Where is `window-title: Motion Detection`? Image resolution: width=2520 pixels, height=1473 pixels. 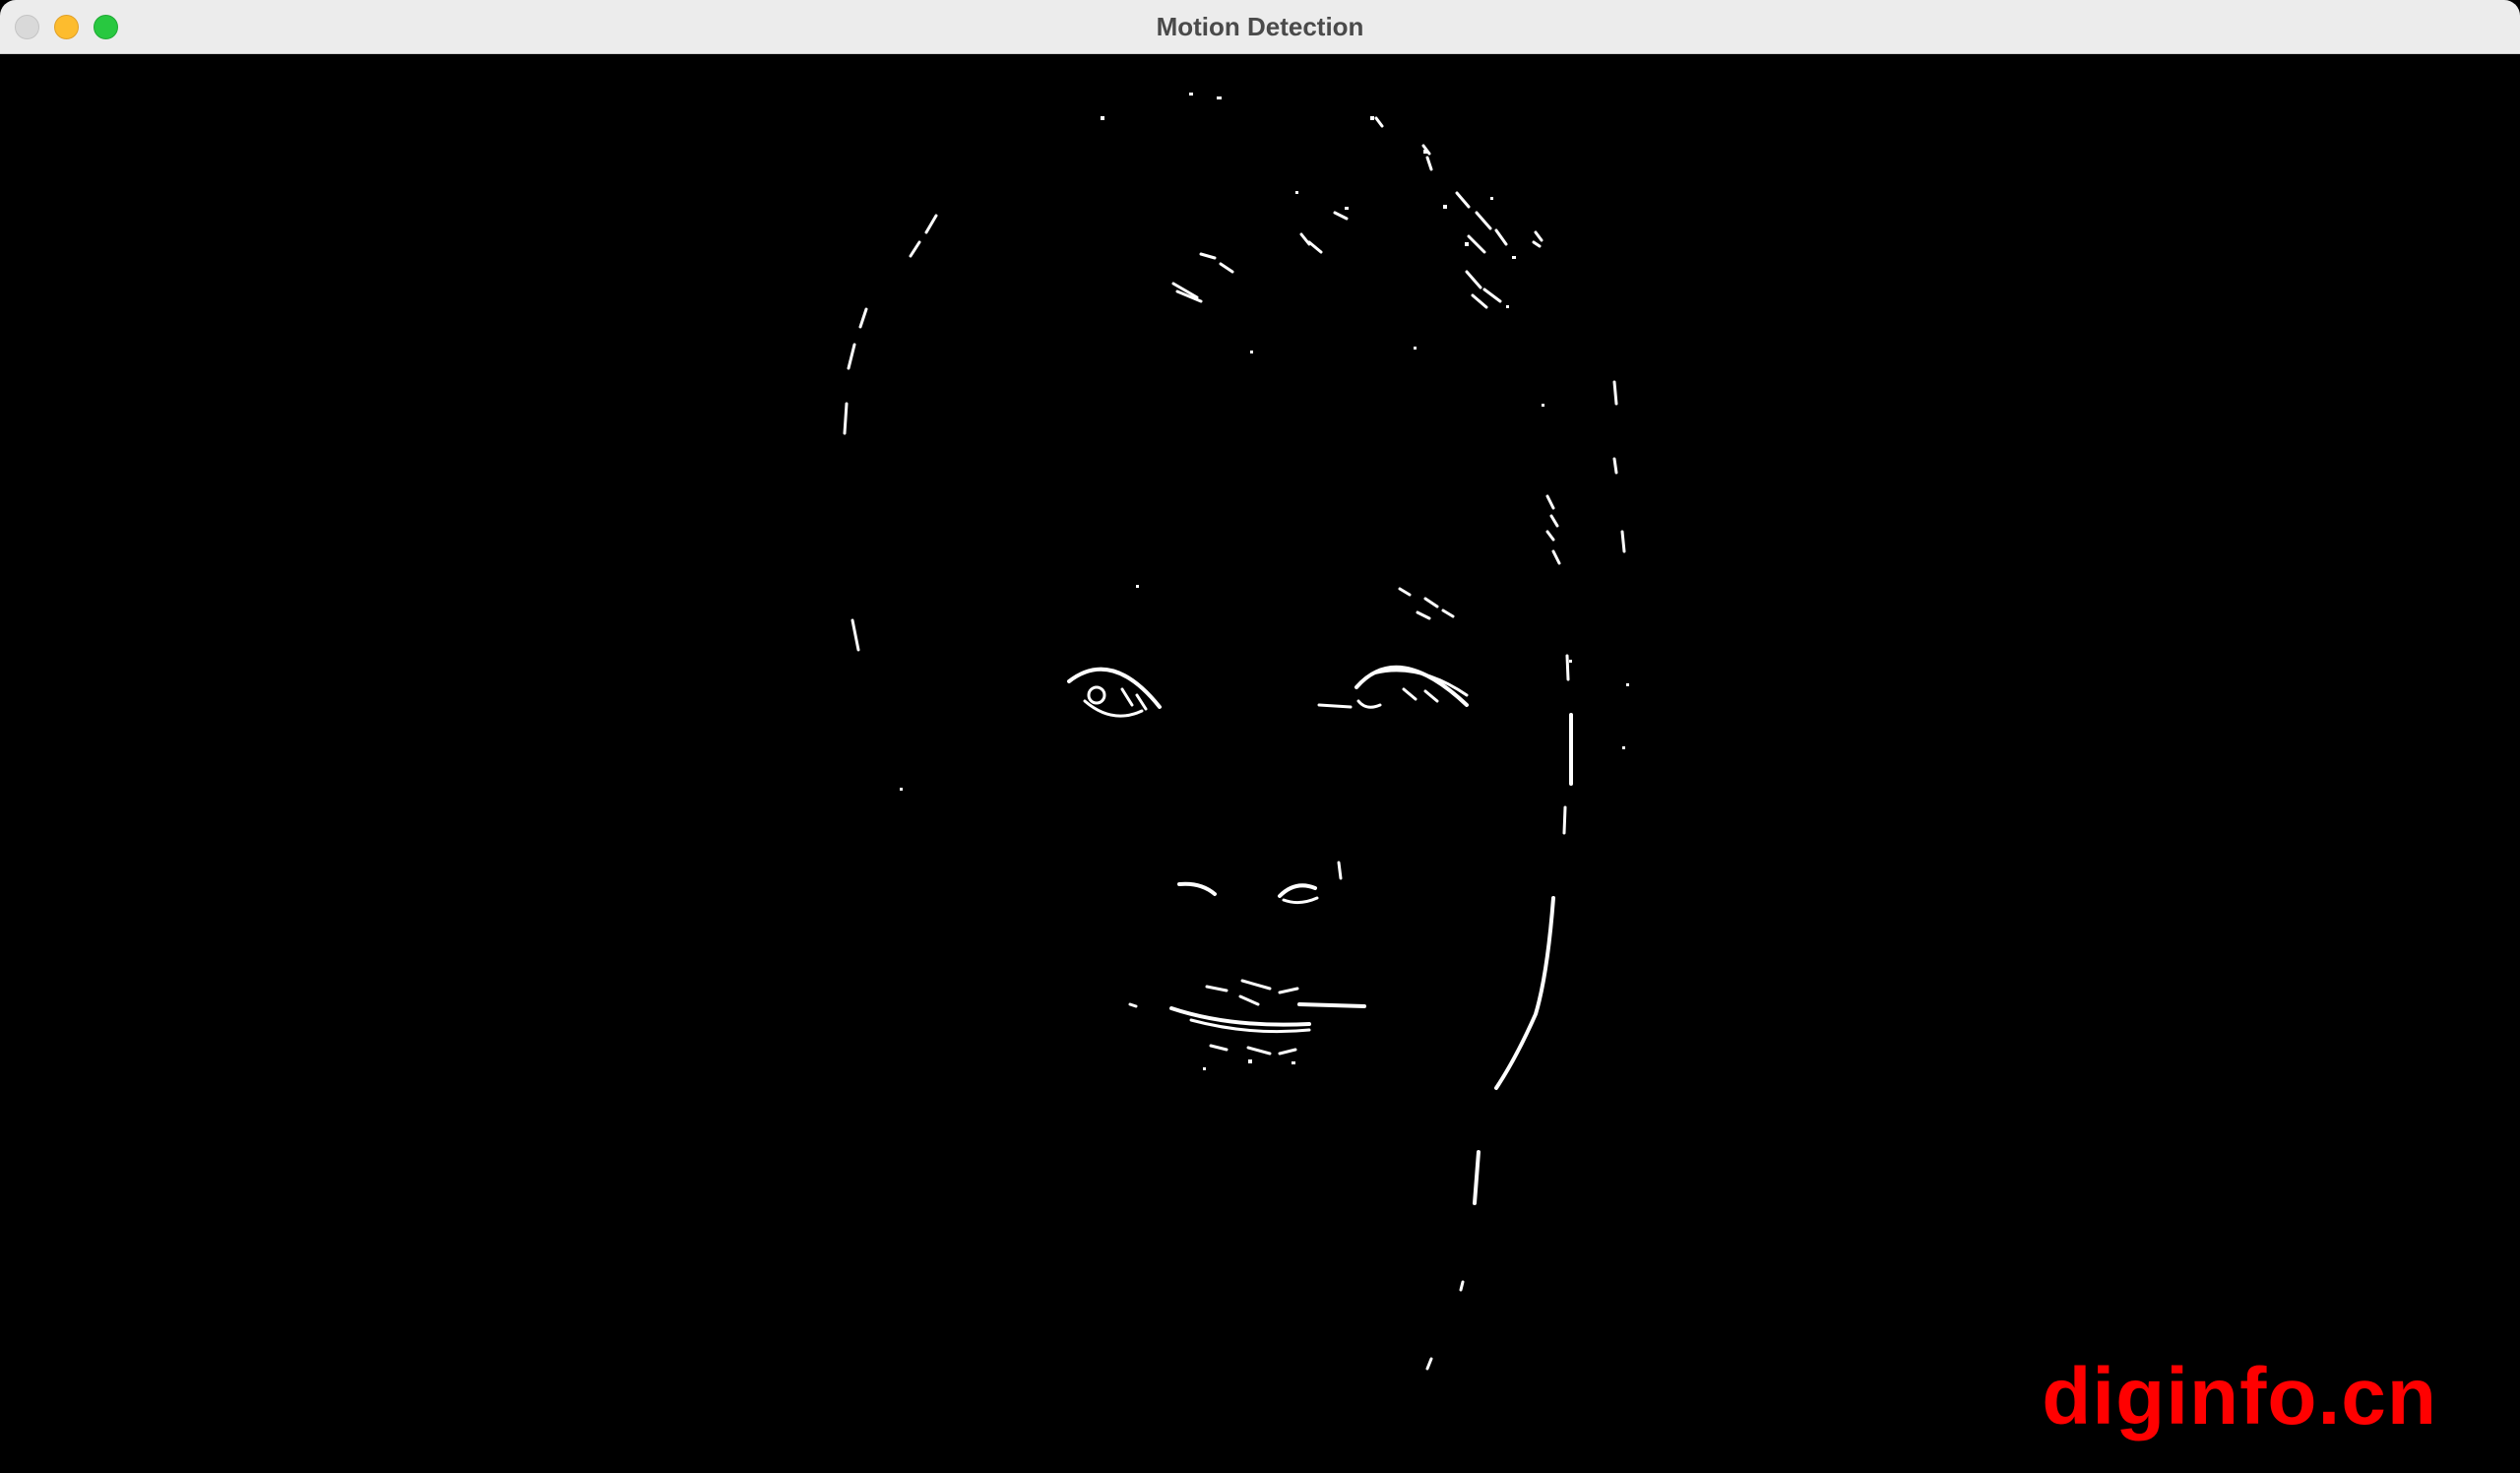 window-title: Motion Detection is located at coordinates (1260, 26).